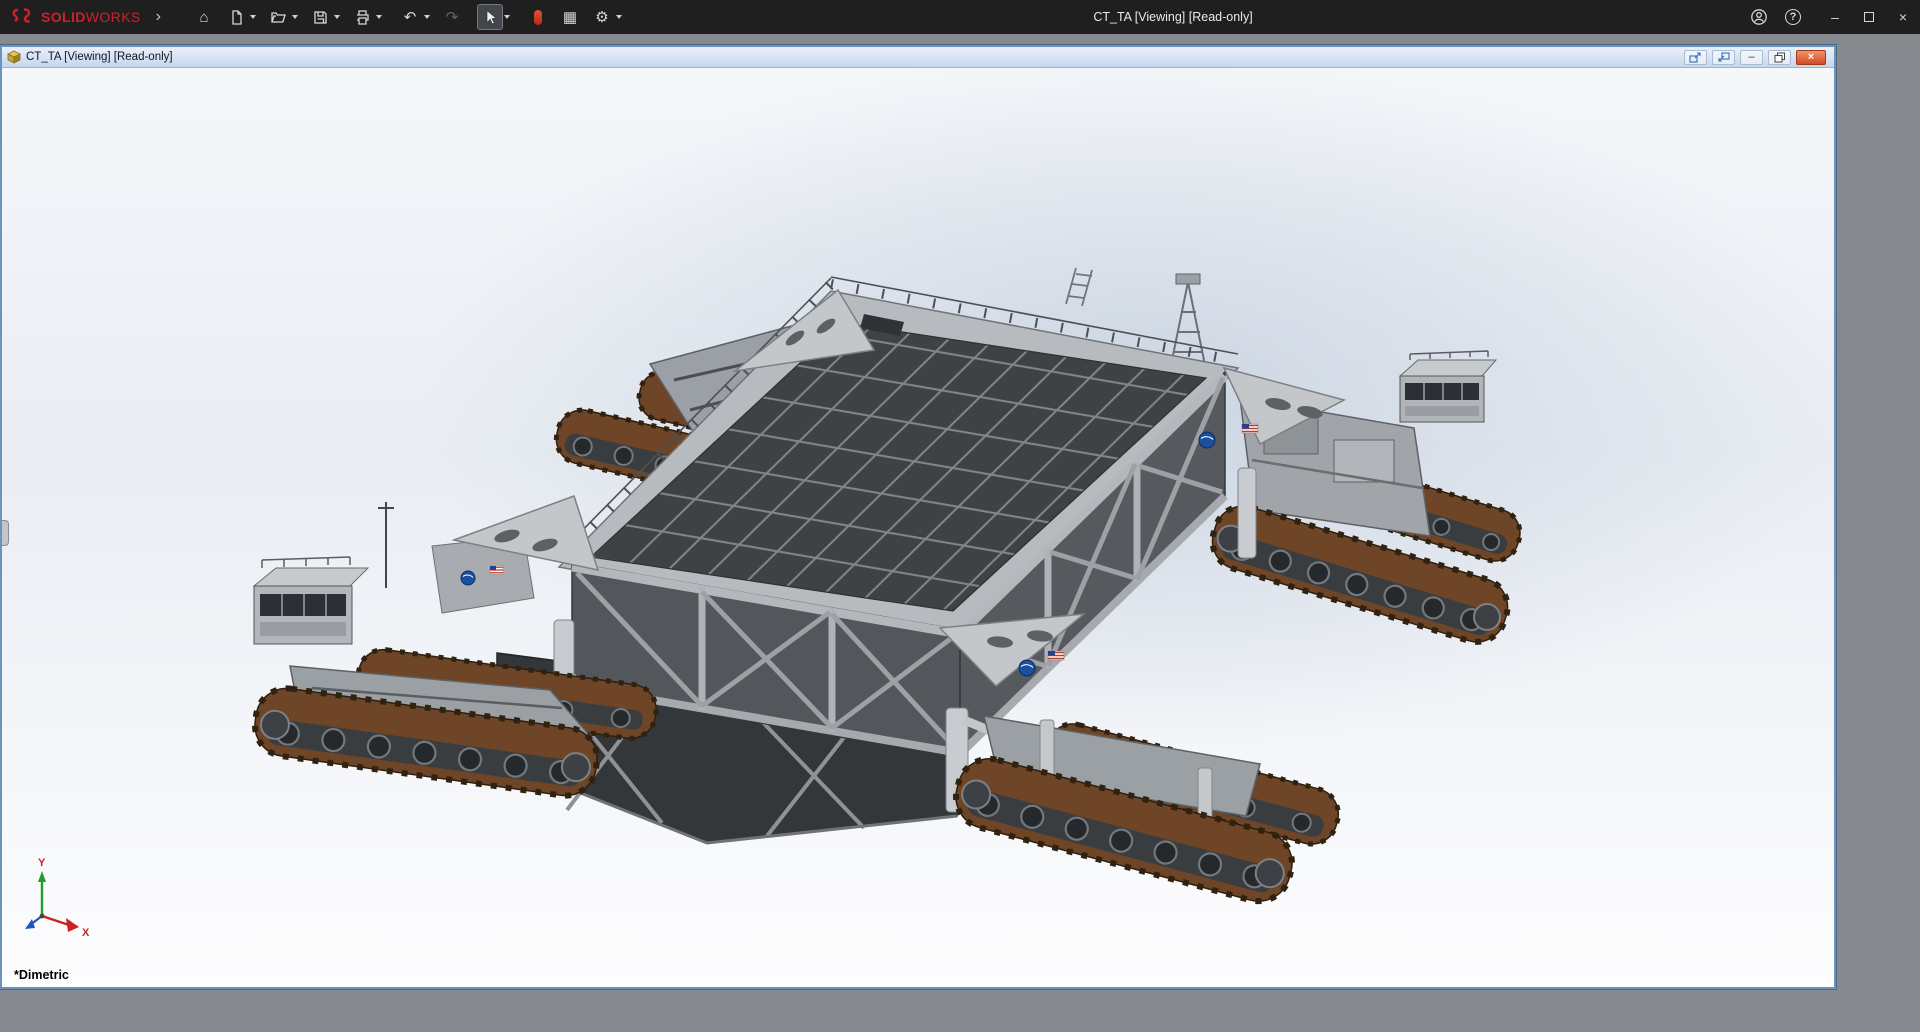 Image resolution: width=1920 pixels, height=1032 pixels. Describe the element at coordinates (507, 17) in the screenshot. I see `select-dropdown-caret-icon` at that location.